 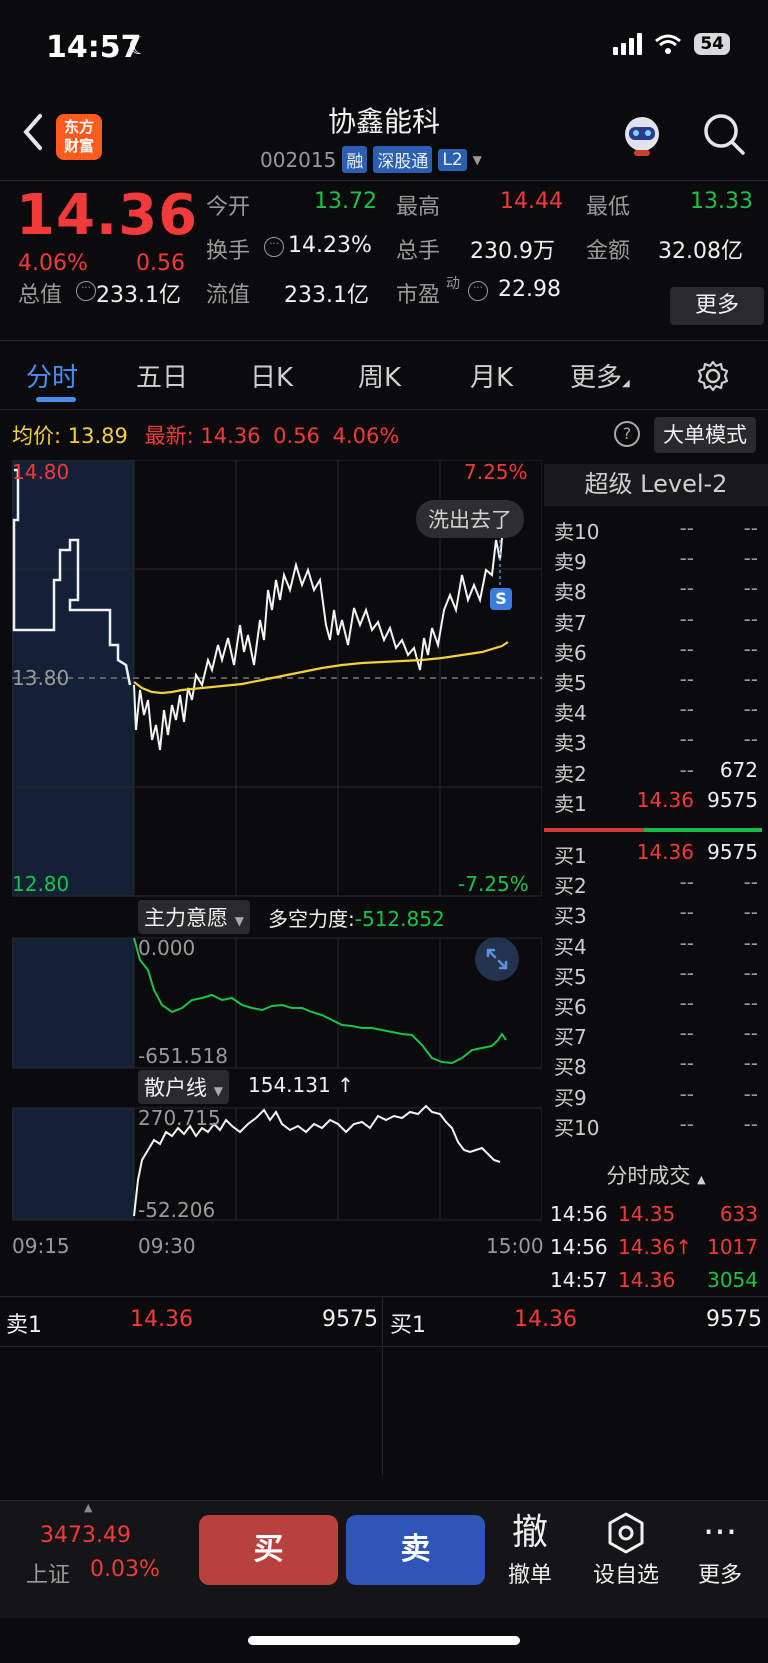 What do you see at coordinates (717, 306) in the screenshot?
I see `more-quote-button: 更多` at bounding box center [717, 306].